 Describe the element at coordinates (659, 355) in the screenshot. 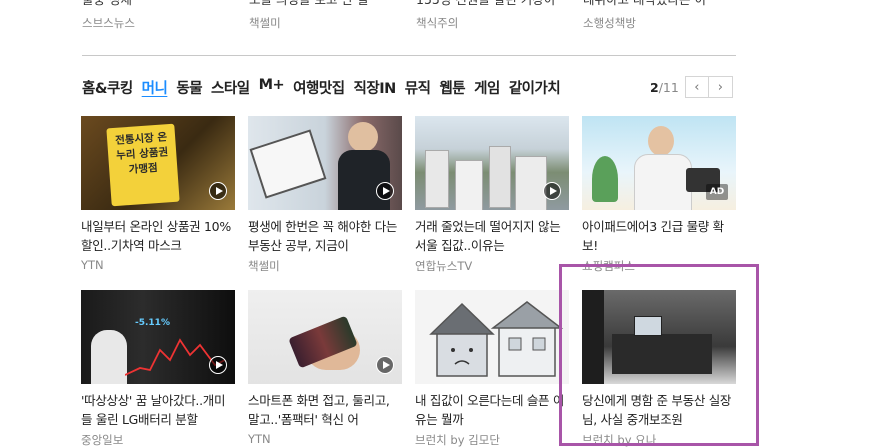

I see `highlight-box` at that location.